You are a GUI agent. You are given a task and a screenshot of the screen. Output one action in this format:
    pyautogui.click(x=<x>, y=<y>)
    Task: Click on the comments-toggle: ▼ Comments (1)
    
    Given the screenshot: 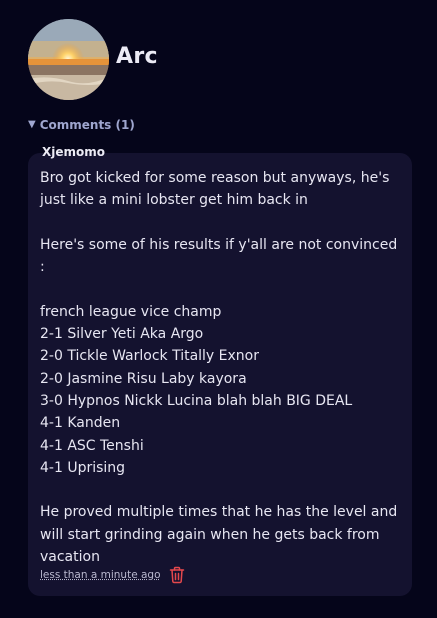 What is the action you would take?
    pyautogui.click(x=81, y=125)
    